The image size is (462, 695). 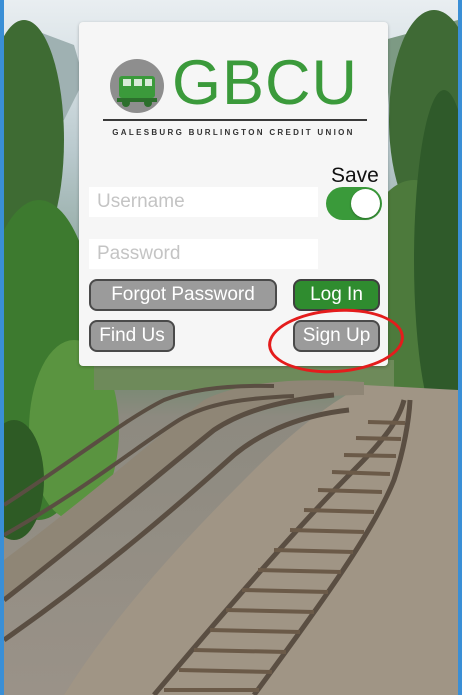 I want to click on forgot-password-button: Forgot Password, so click(x=183, y=295).